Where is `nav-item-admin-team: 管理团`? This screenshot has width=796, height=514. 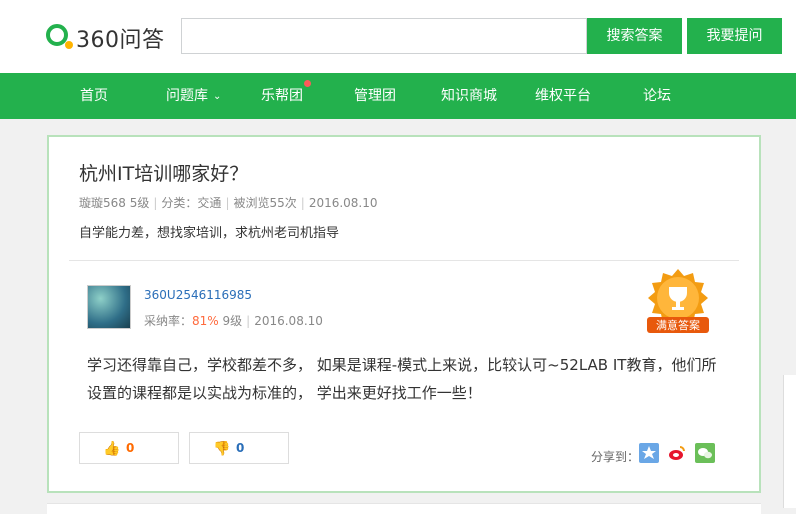
nav-item-admin-team: 管理团 is located at coordinates (375, 96).